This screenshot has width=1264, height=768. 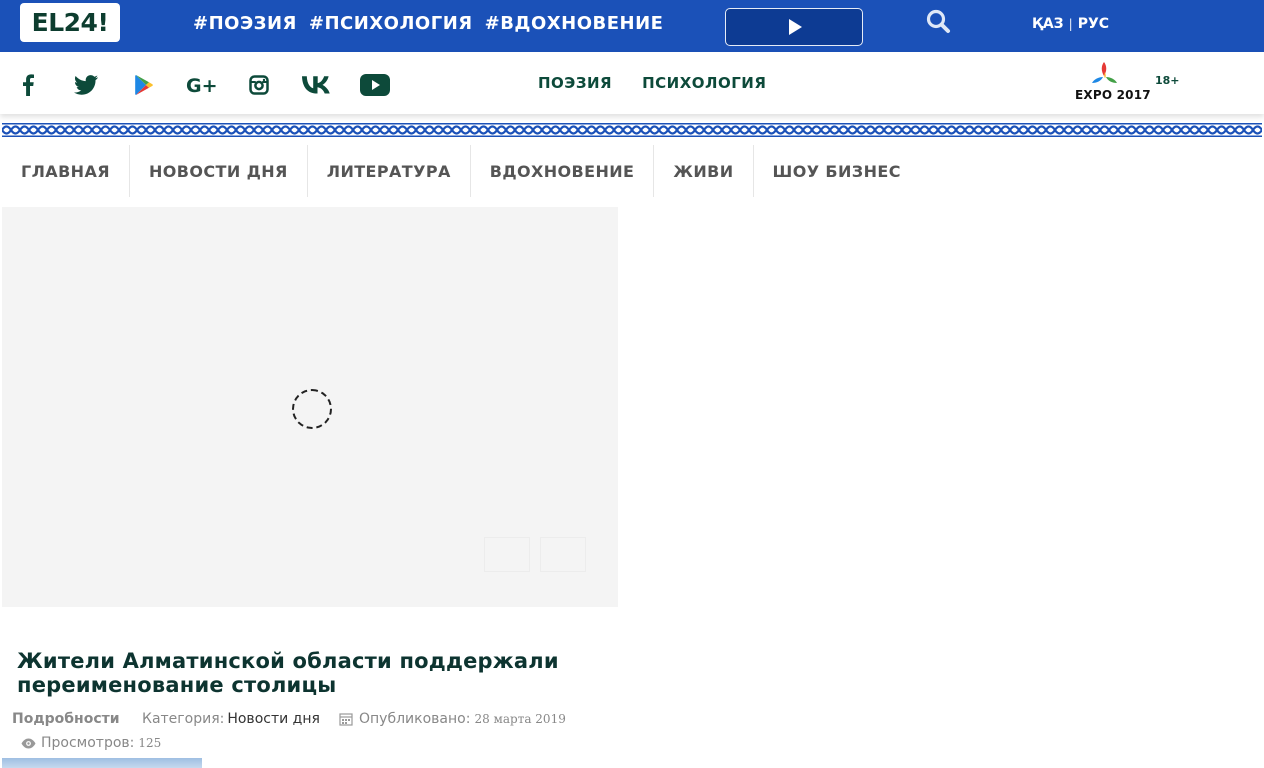 What do you see at coordinates (574, 23) in the screenshot?
I see `hashtag-inspiration: #ВДОХНОВЕНИЕ` at bounding box center [574, 23].